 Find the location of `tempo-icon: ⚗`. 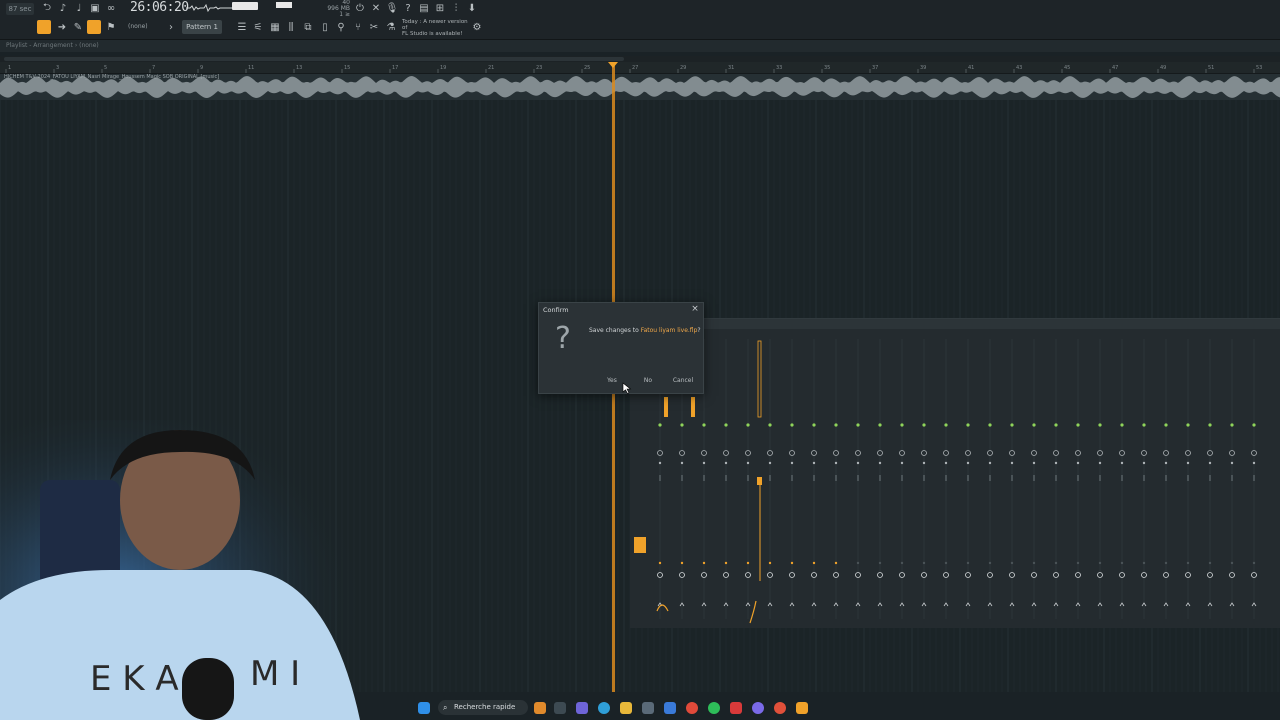

tempo-icon: ⚗ is located at coordinates (391, 27).